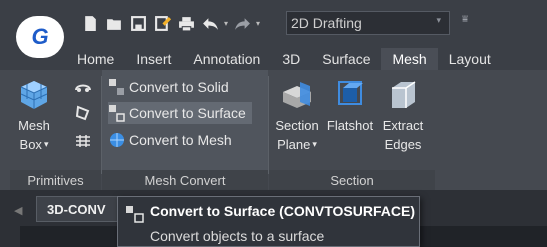 The width and height of the screenshot is (547, 247). Describe the element at coordinates (162, 23) in the screenshot. I see `save-as-icon` at that location.